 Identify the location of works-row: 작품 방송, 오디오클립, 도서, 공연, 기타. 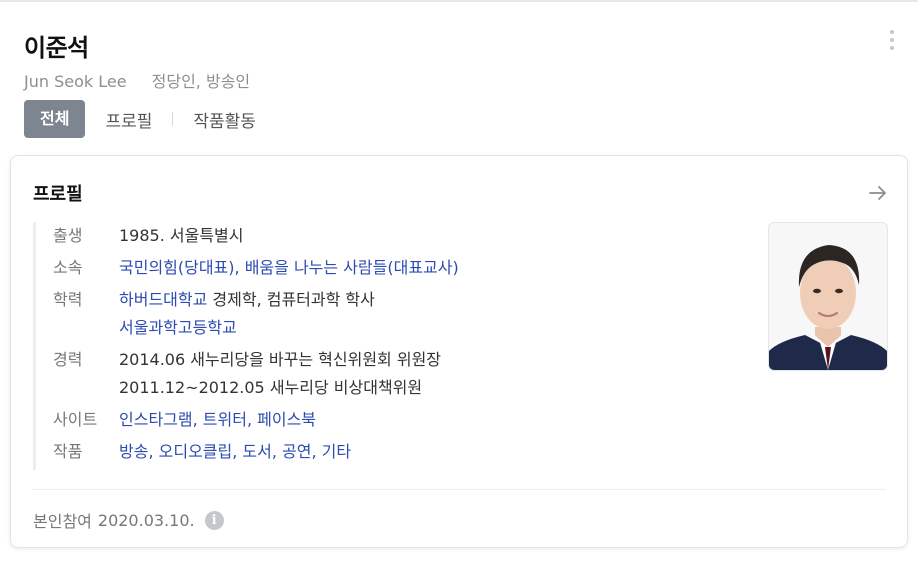
(348, 452).